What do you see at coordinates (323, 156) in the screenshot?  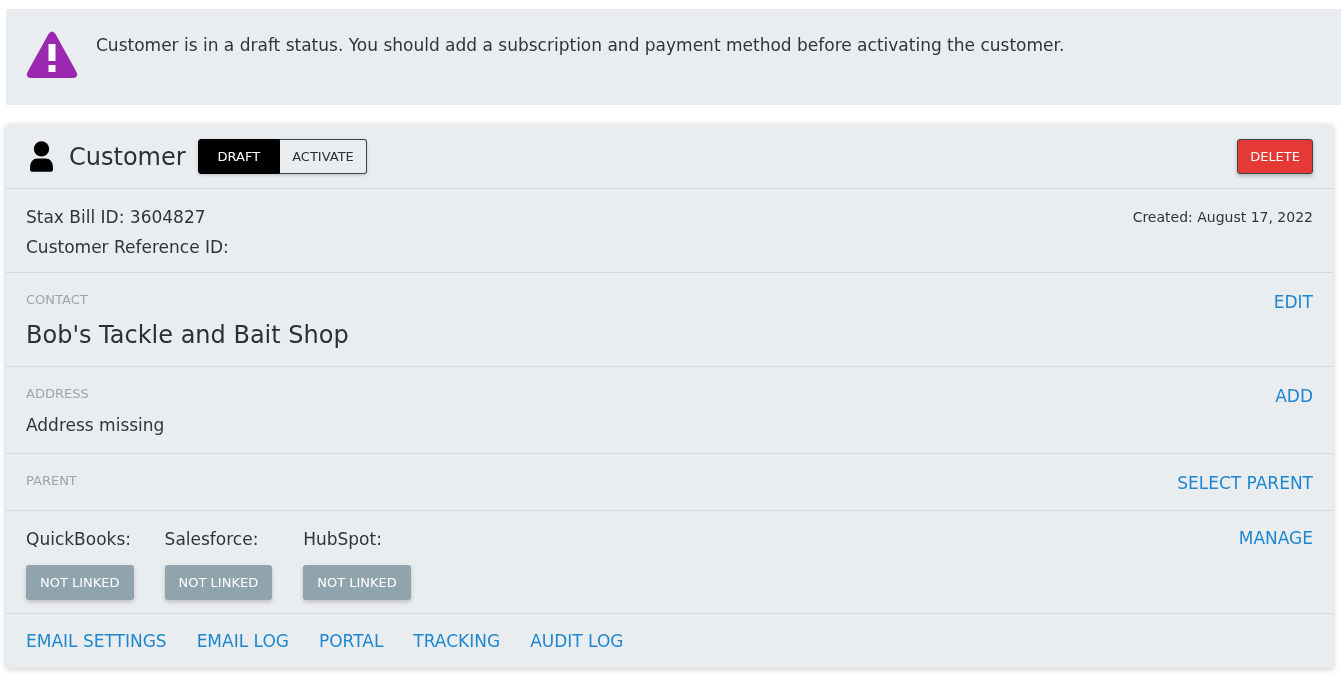 I see `status-toggle-button: ACTIVATE` at bounding box center [323, 156].